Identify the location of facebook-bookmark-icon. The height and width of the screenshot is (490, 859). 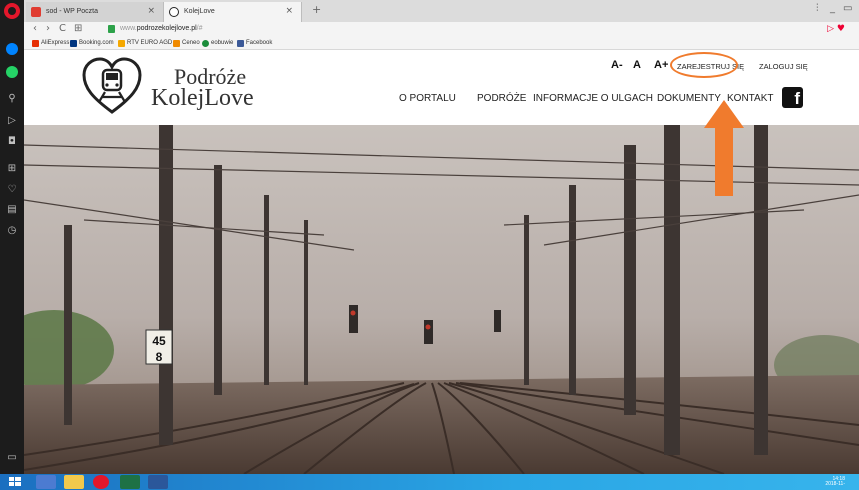
(240, 43).